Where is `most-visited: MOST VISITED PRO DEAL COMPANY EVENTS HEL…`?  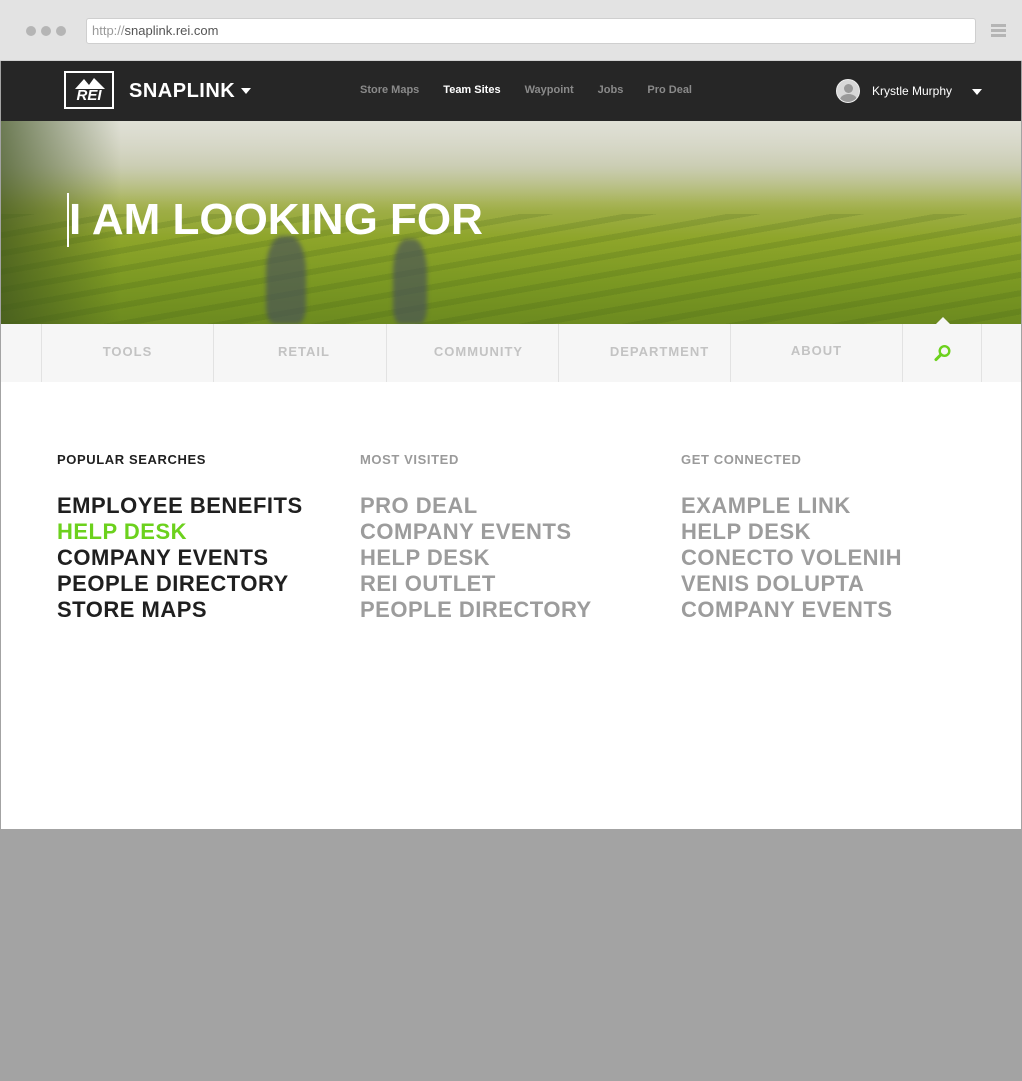 most-visited: MOST VISITED PRO DEAL COMPANY EVENTS HEL… is located at coordinates (476, 537).